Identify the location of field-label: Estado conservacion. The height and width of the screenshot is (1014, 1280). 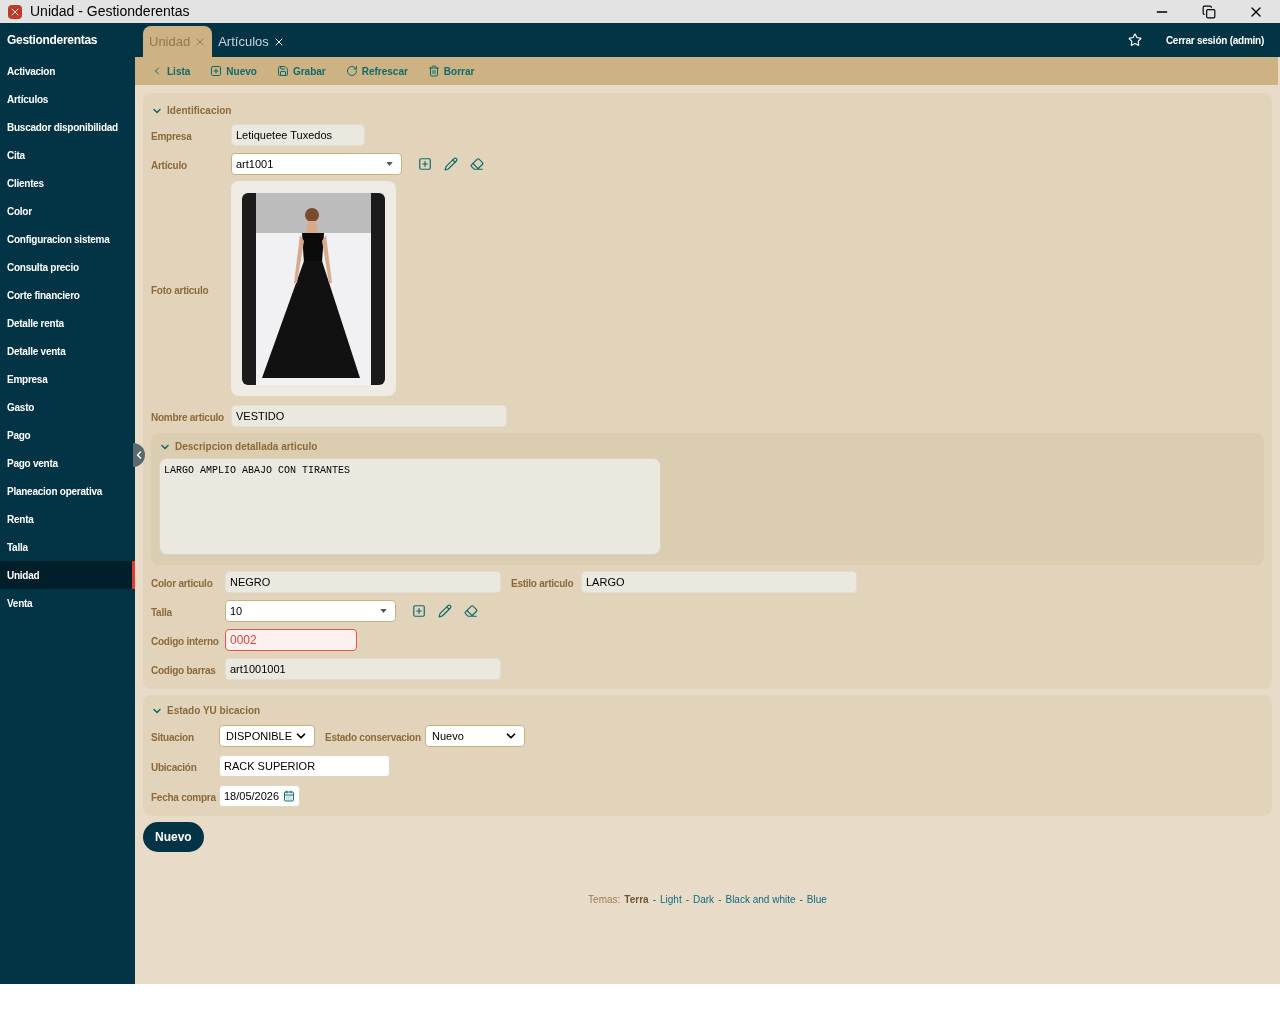
(373, 737).